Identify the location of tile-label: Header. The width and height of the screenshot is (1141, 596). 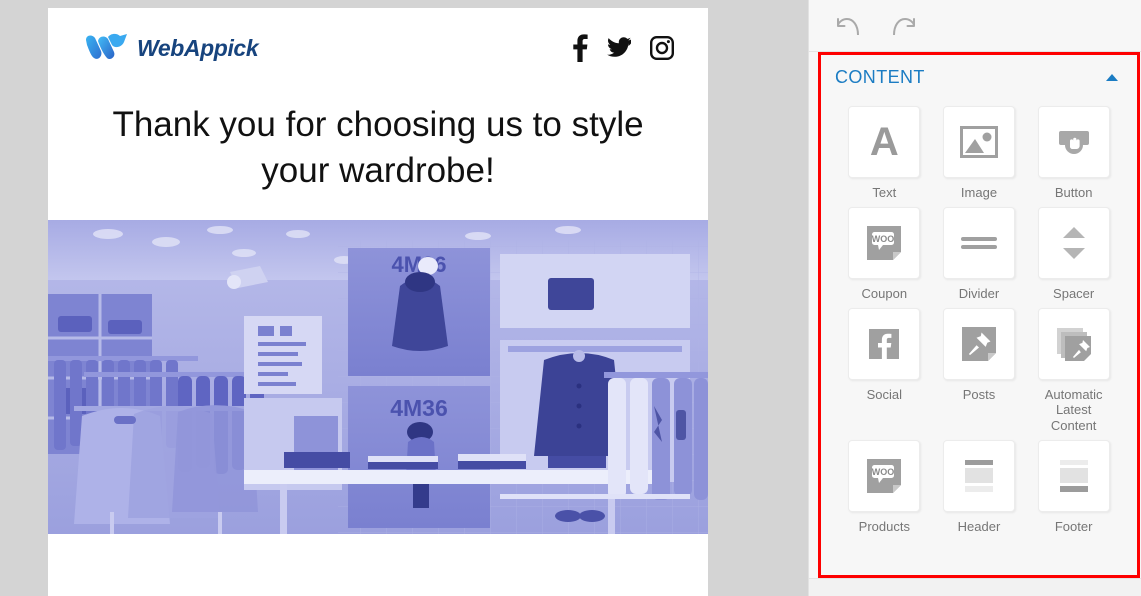
(979, 526).